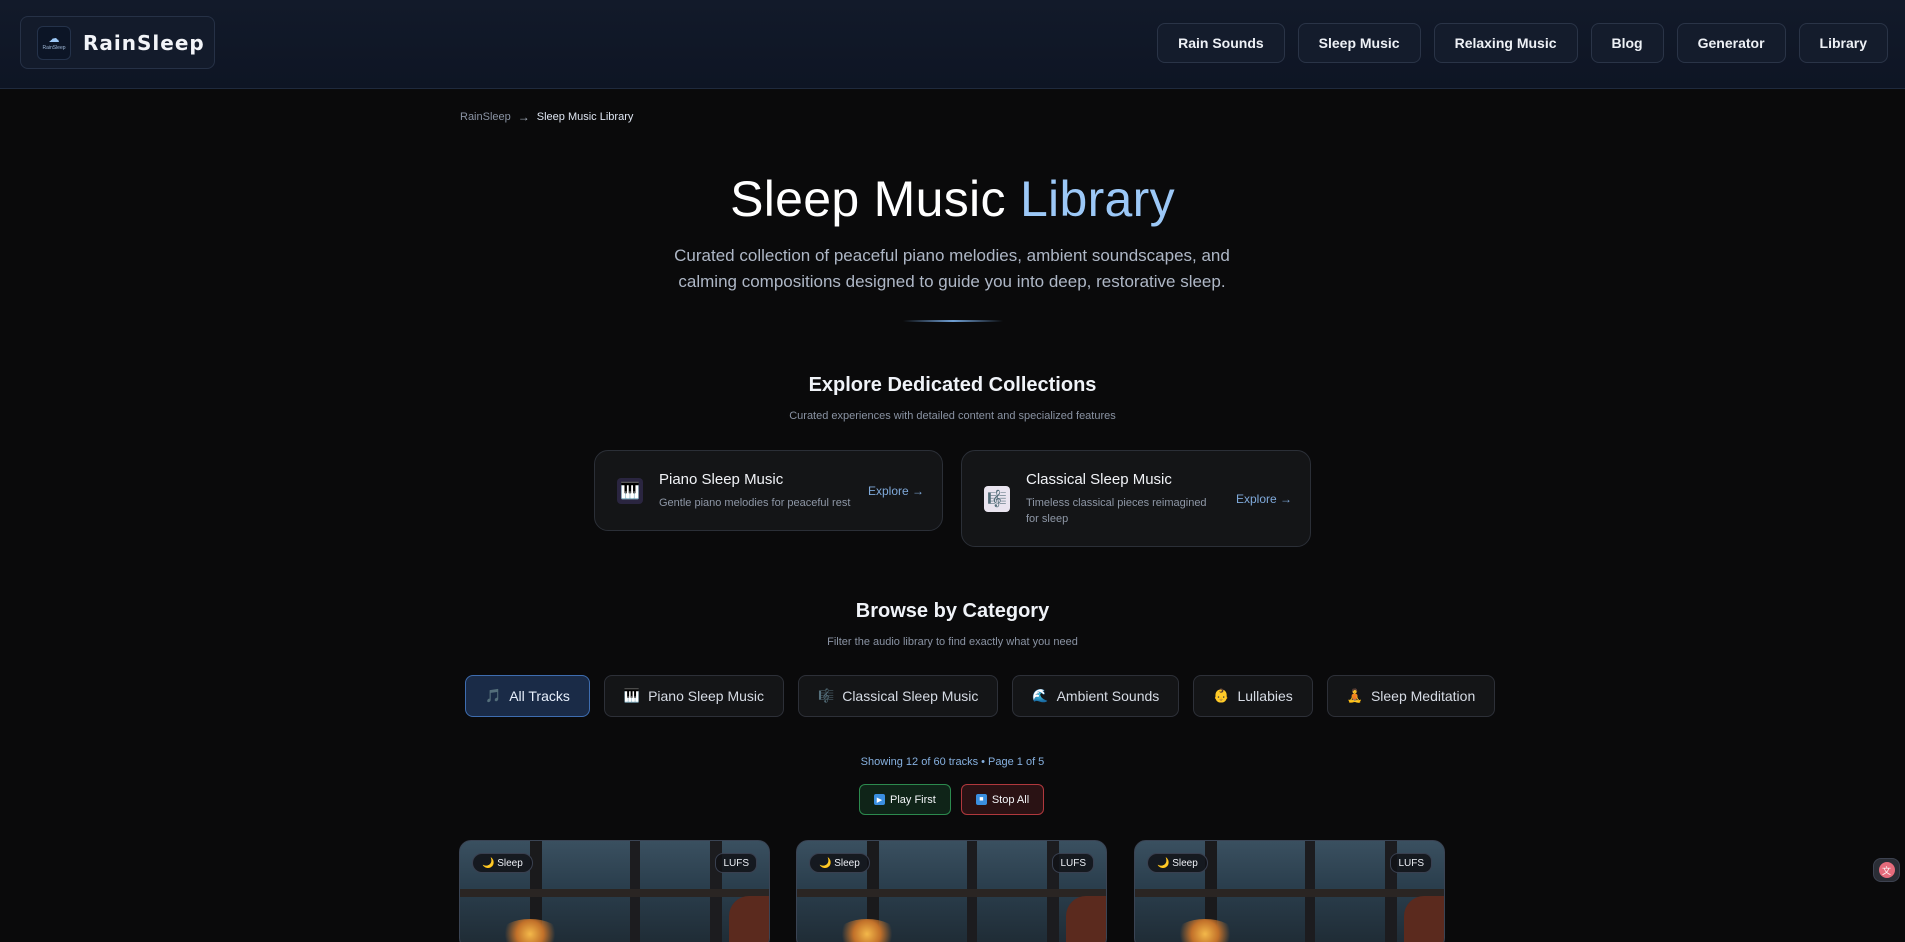 The height and width of the screenshot is (942, 1905). What do you see at coordinates (879, 799) in the screenshot?
I see `play-icon: ▶` at bounding box center [879, 799].